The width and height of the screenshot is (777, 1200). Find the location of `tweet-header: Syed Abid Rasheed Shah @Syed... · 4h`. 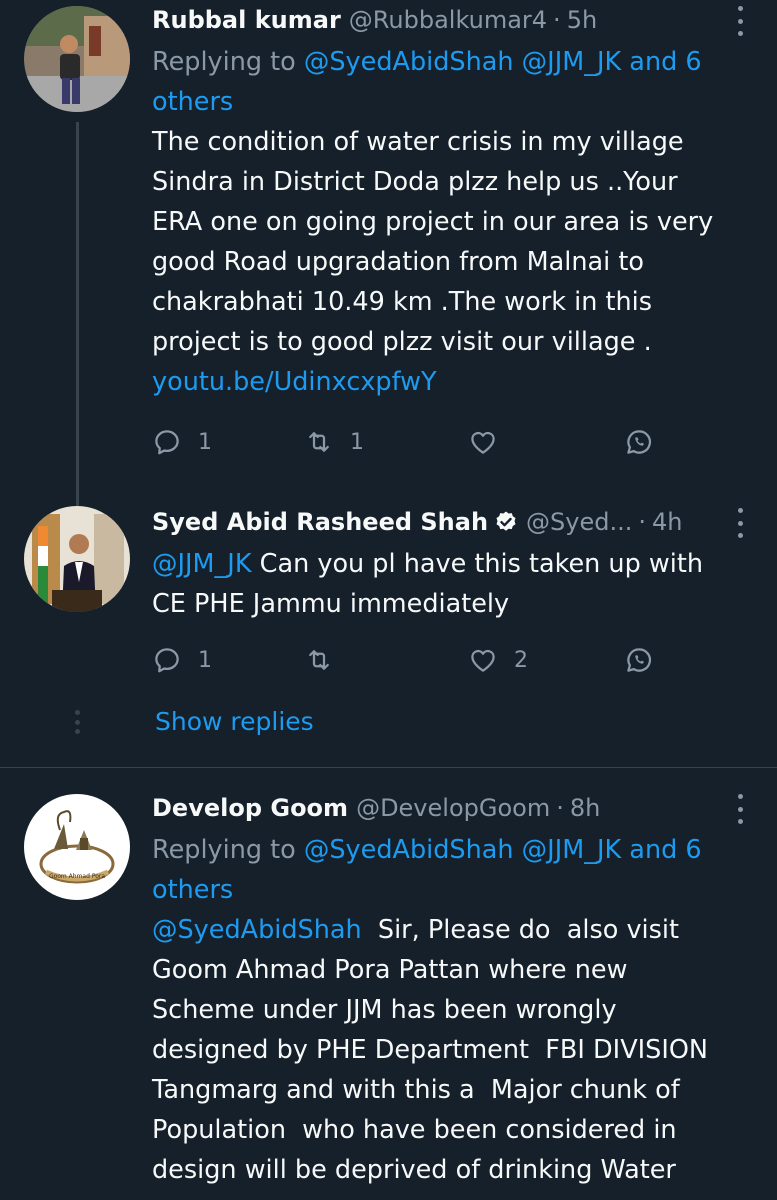

tweet-header: Syed Abid Rasheed Shah @Syed... · 4h is located at coordinates (429, 522).